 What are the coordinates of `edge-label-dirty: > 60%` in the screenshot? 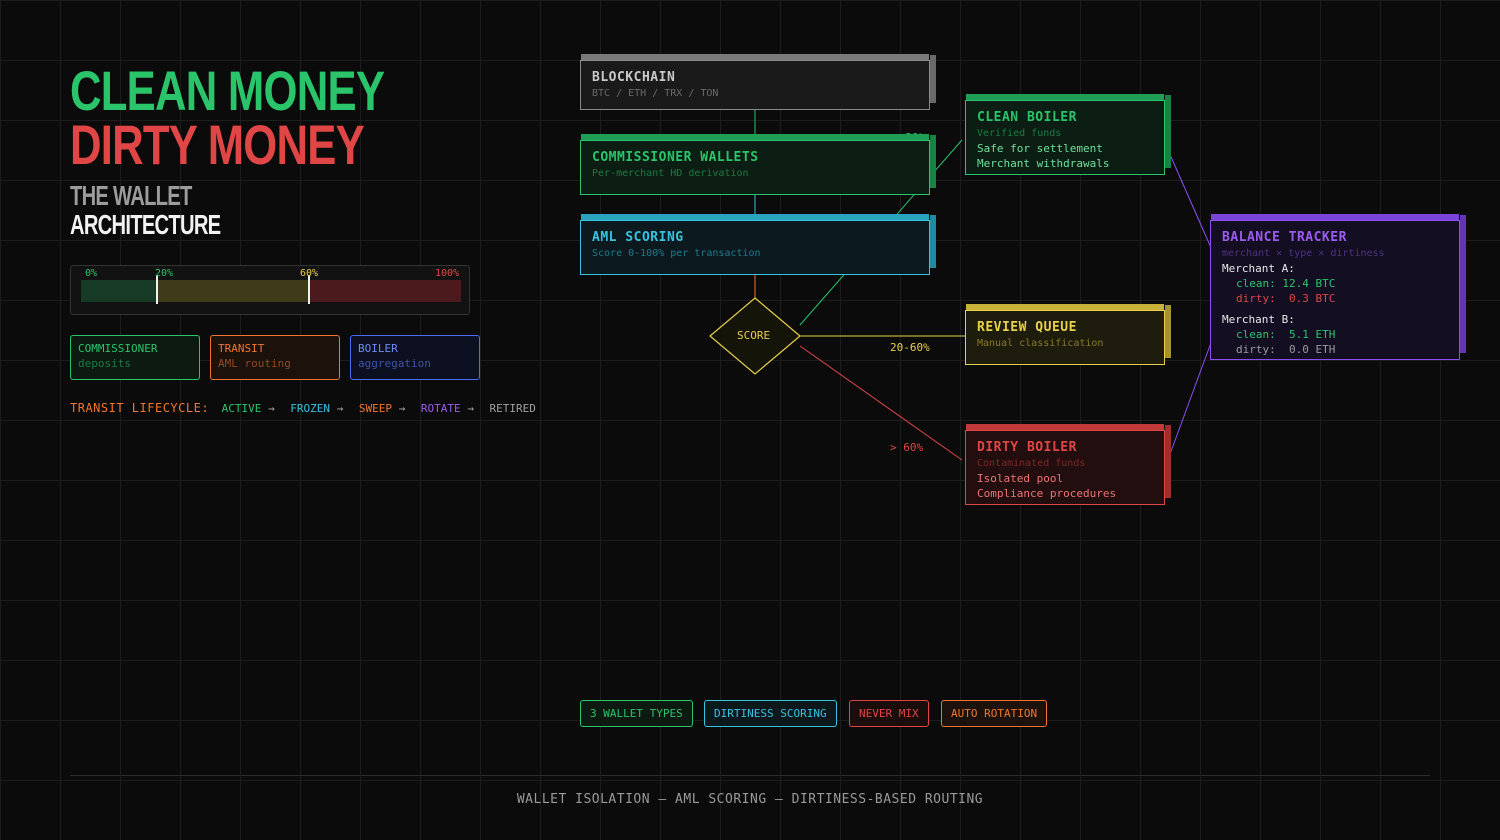 It's located at (907, 447).